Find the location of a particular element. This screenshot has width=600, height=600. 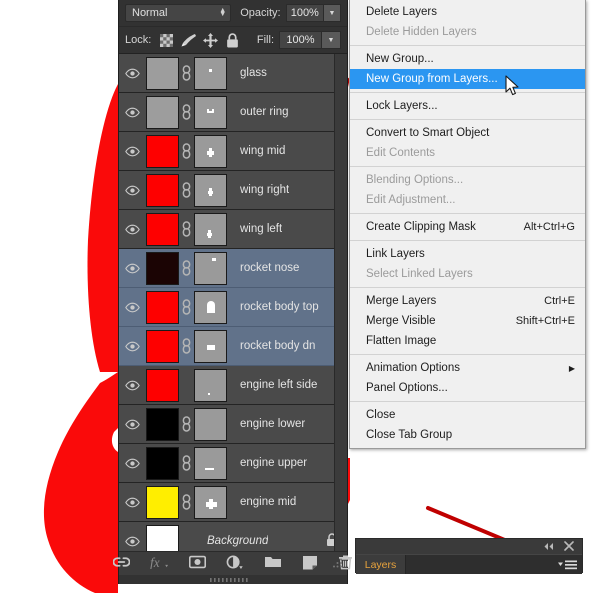

layer-row: wing mid is located at coordinates (233, 151).